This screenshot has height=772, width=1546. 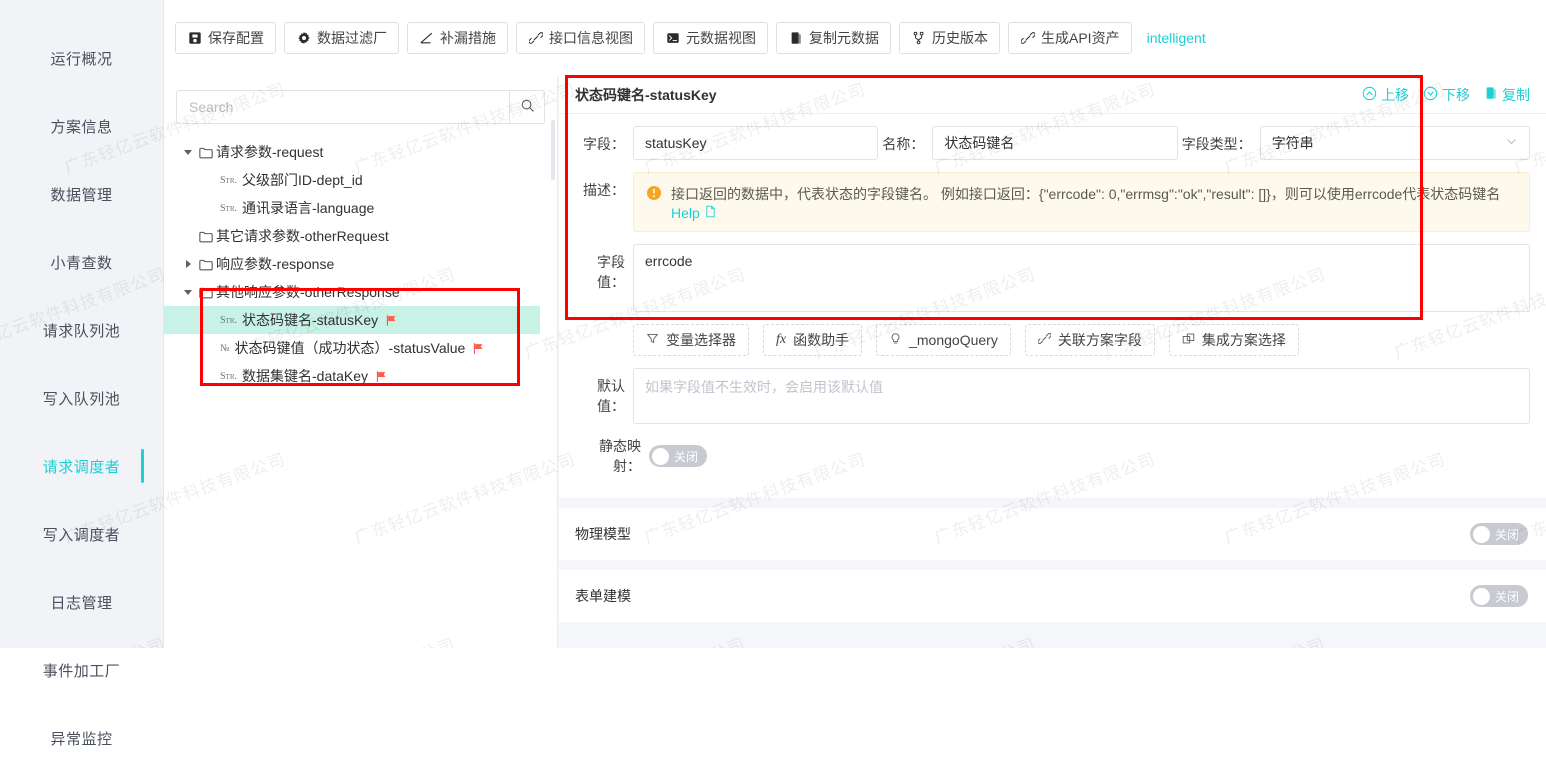 I want to click on move-down-action: 下移, so click(x=1446, y=95).